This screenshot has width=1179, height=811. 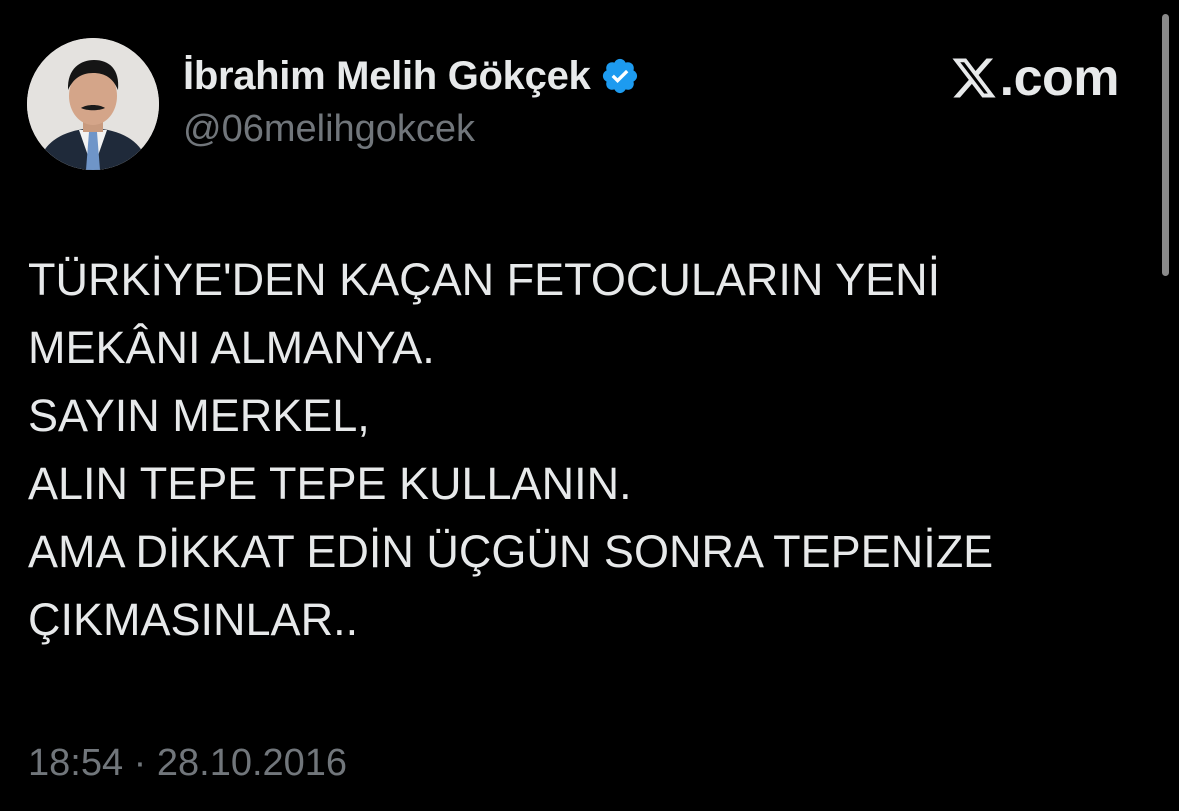 What do you see at coordinates (199, 415) in the screenshot?
I see `tweet-line: SAYIN MERKEL,` at bounding box center [199, 415].